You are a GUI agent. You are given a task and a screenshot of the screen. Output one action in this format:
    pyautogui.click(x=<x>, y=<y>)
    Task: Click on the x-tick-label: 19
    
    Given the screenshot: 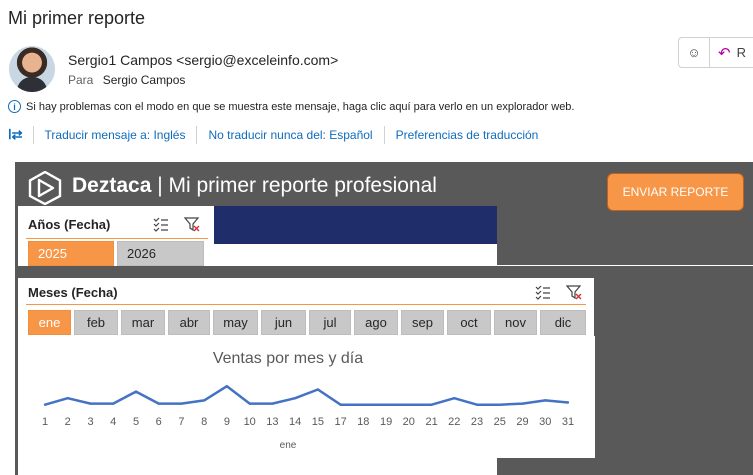 What is the action you would take?
    pyautogui.click(x=386, y=422)
    